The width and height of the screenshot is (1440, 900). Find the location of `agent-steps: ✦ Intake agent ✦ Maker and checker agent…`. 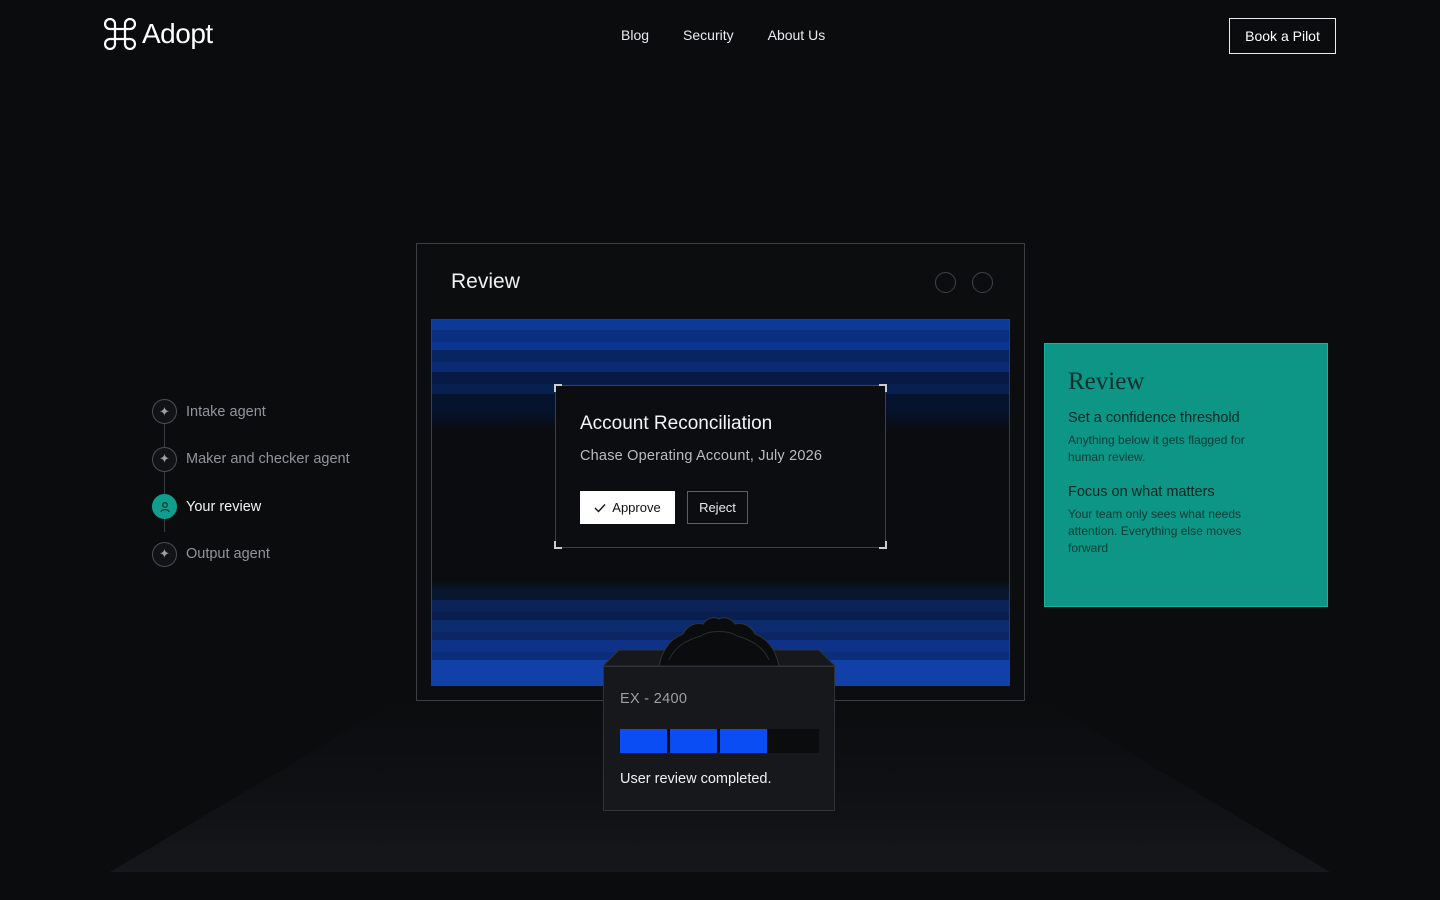

agent-steps: ✦ Intake agent ✦ Maker and checker agent… is located at coordinates (272, 483).